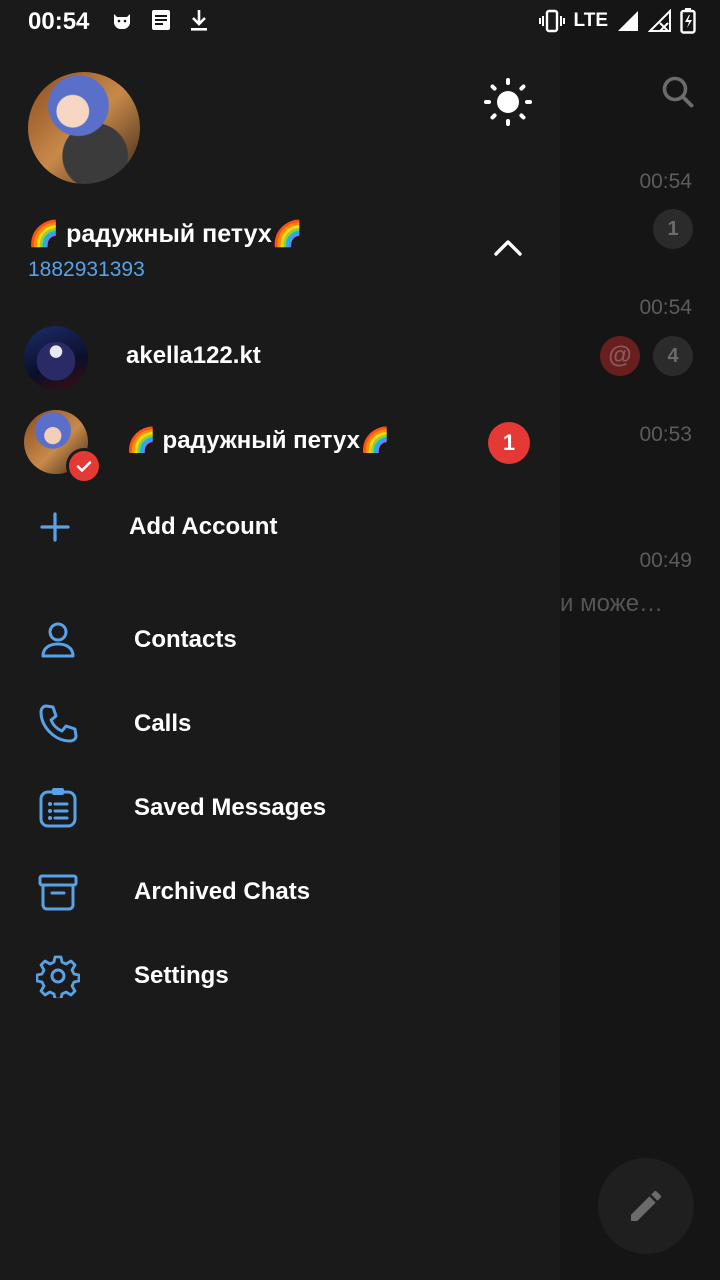 This screenshot has width=720, height=1280. What do you see at coordinates (590, 20) in the screenshot?
I see `network-type: LTE` at bounding box center [590, 20].